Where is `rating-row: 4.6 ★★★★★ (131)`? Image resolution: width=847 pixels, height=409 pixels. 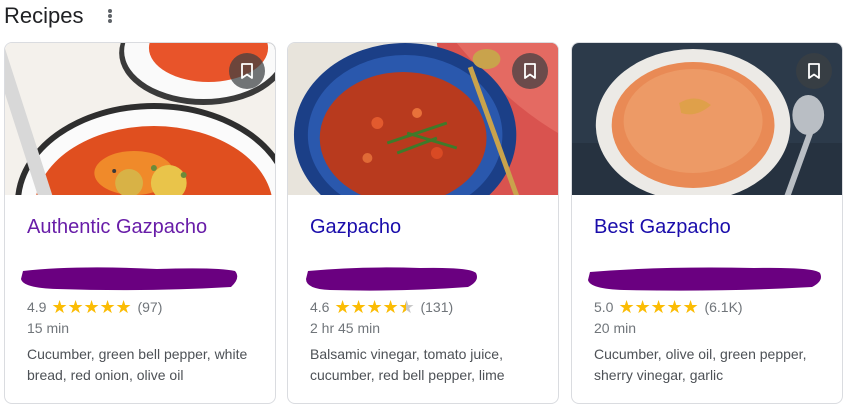 rating-row: 4.6 ★★★★★ (131) is located at coordinates (381, 307).